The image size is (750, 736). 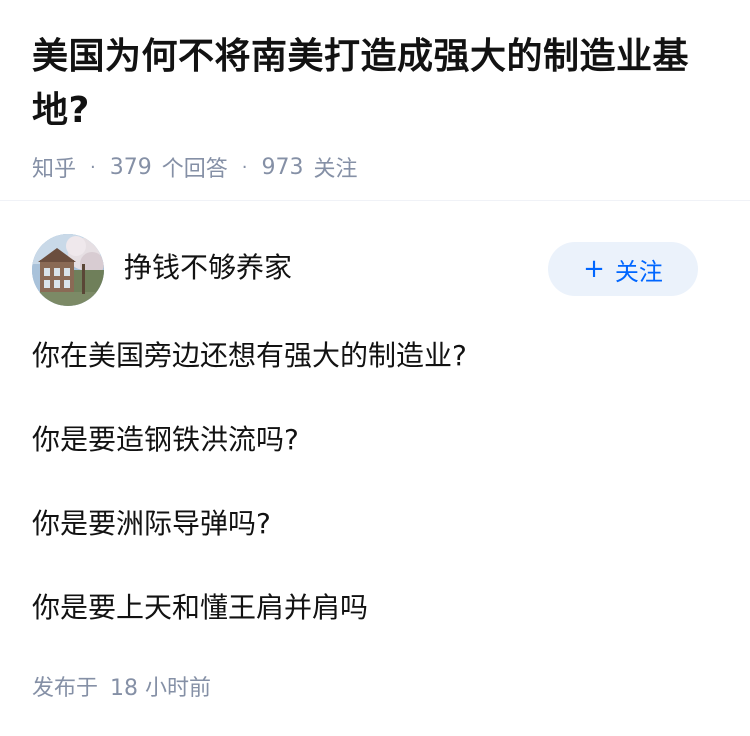 What do you see at coordinates (282, 167) in the screenshot?
I see `follower-count: 973` at bounding box center [282, 167].